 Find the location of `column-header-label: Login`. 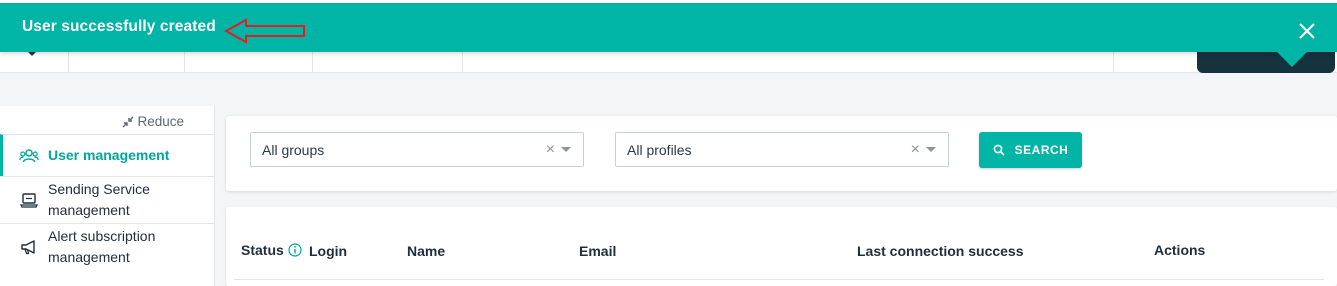

column-header-label: Login is located at coordinates (328, 251).